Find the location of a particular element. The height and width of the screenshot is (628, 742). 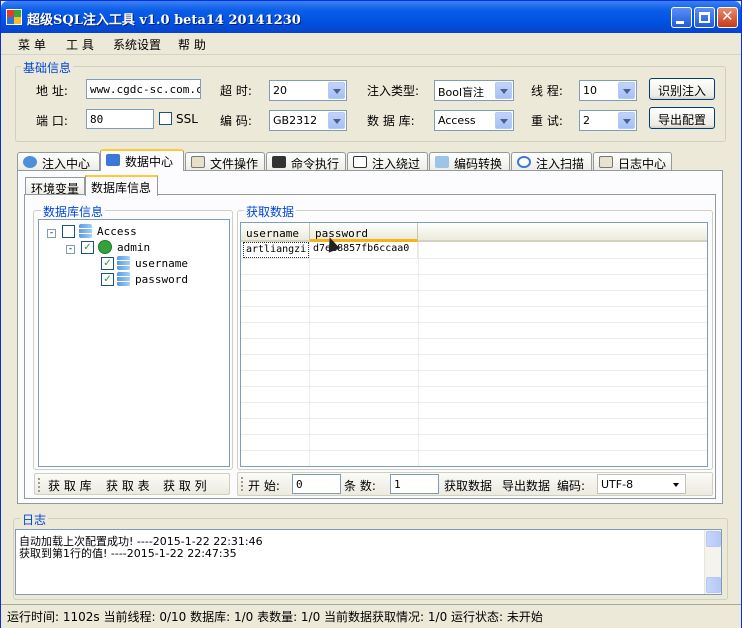

tab-label: 注入扫描 is located at coordinates (560, 164).